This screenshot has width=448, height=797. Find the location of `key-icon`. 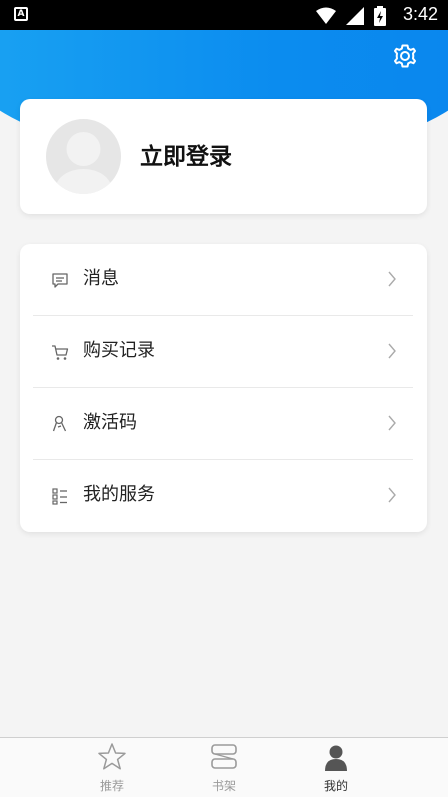

key-icon is located at coordinates (59, 423).